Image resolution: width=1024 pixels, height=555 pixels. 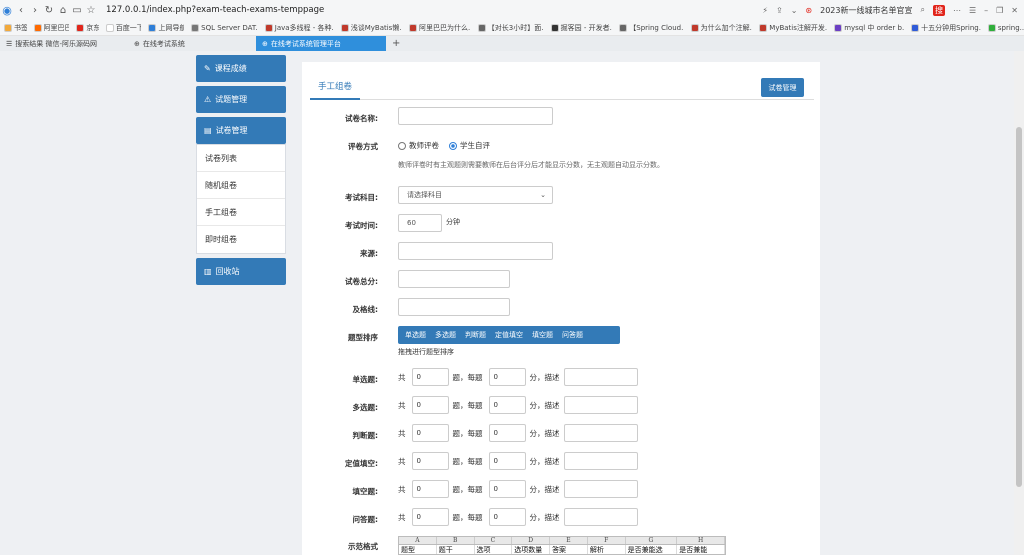 I want to click on eval-option-student: 学生自评, so click(x=469, y=145).